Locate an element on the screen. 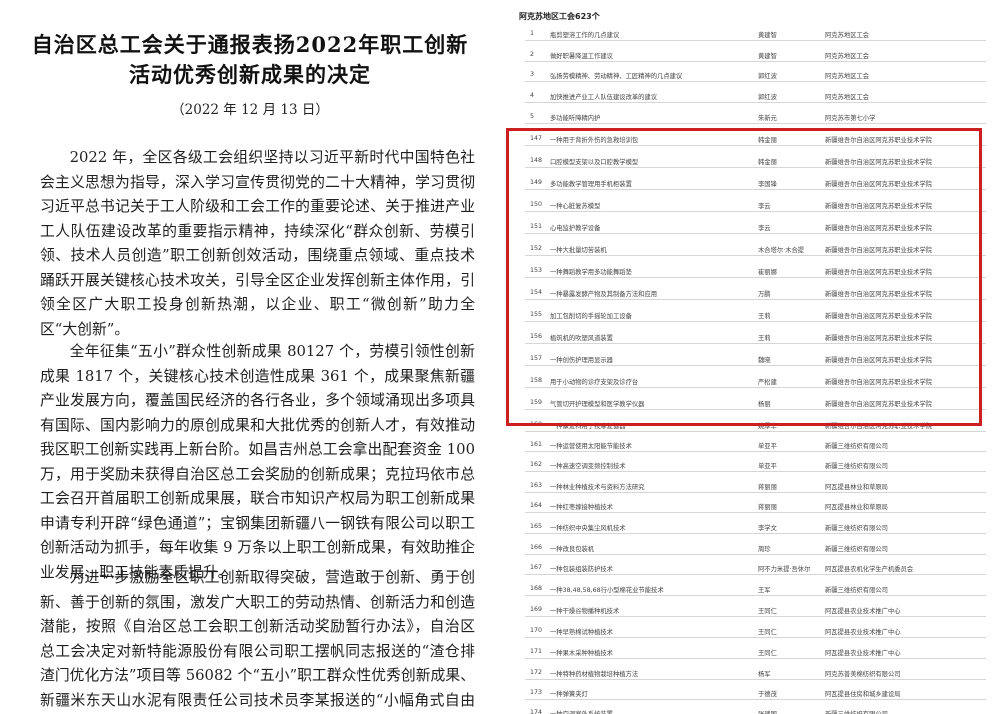 Image resolution: width=1000 pixels, height=714 pixels. table-row: 4 加快推进产业工人队伍建设改革的建议 郭红波 阿克苏地区工会 is located at coordinates (747, 96).